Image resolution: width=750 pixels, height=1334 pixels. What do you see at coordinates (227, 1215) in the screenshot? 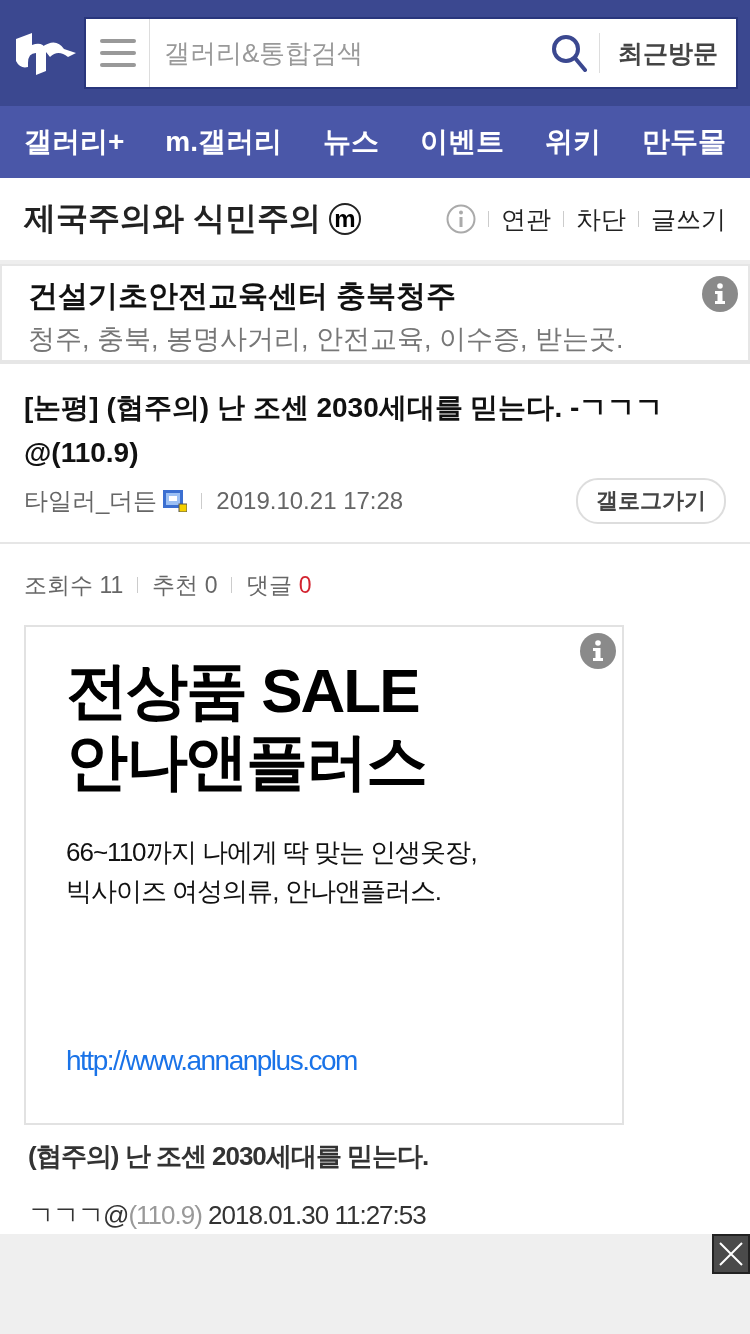
I see `signature-line: ㄱㄱㄱ@(110.9) 2018.01.30 11:27:53` at bounding box center [227, 1215].